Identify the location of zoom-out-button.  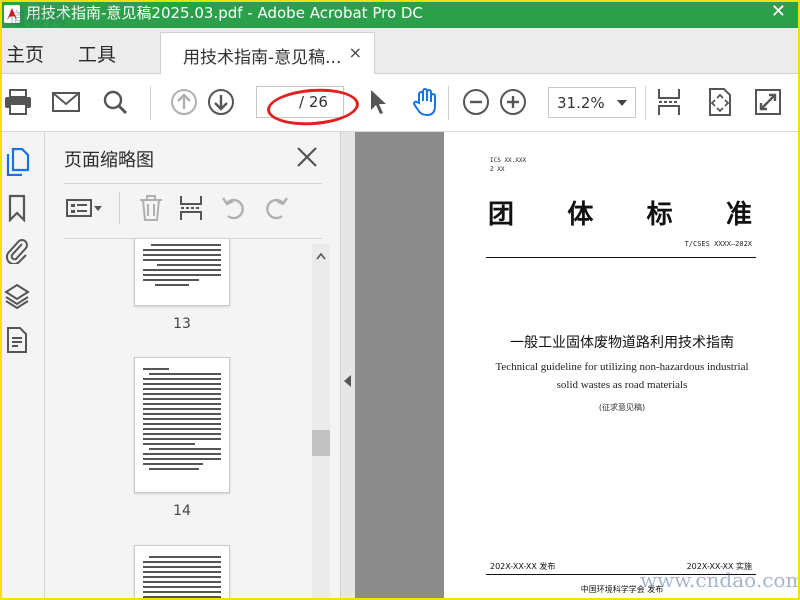
(476, 102).